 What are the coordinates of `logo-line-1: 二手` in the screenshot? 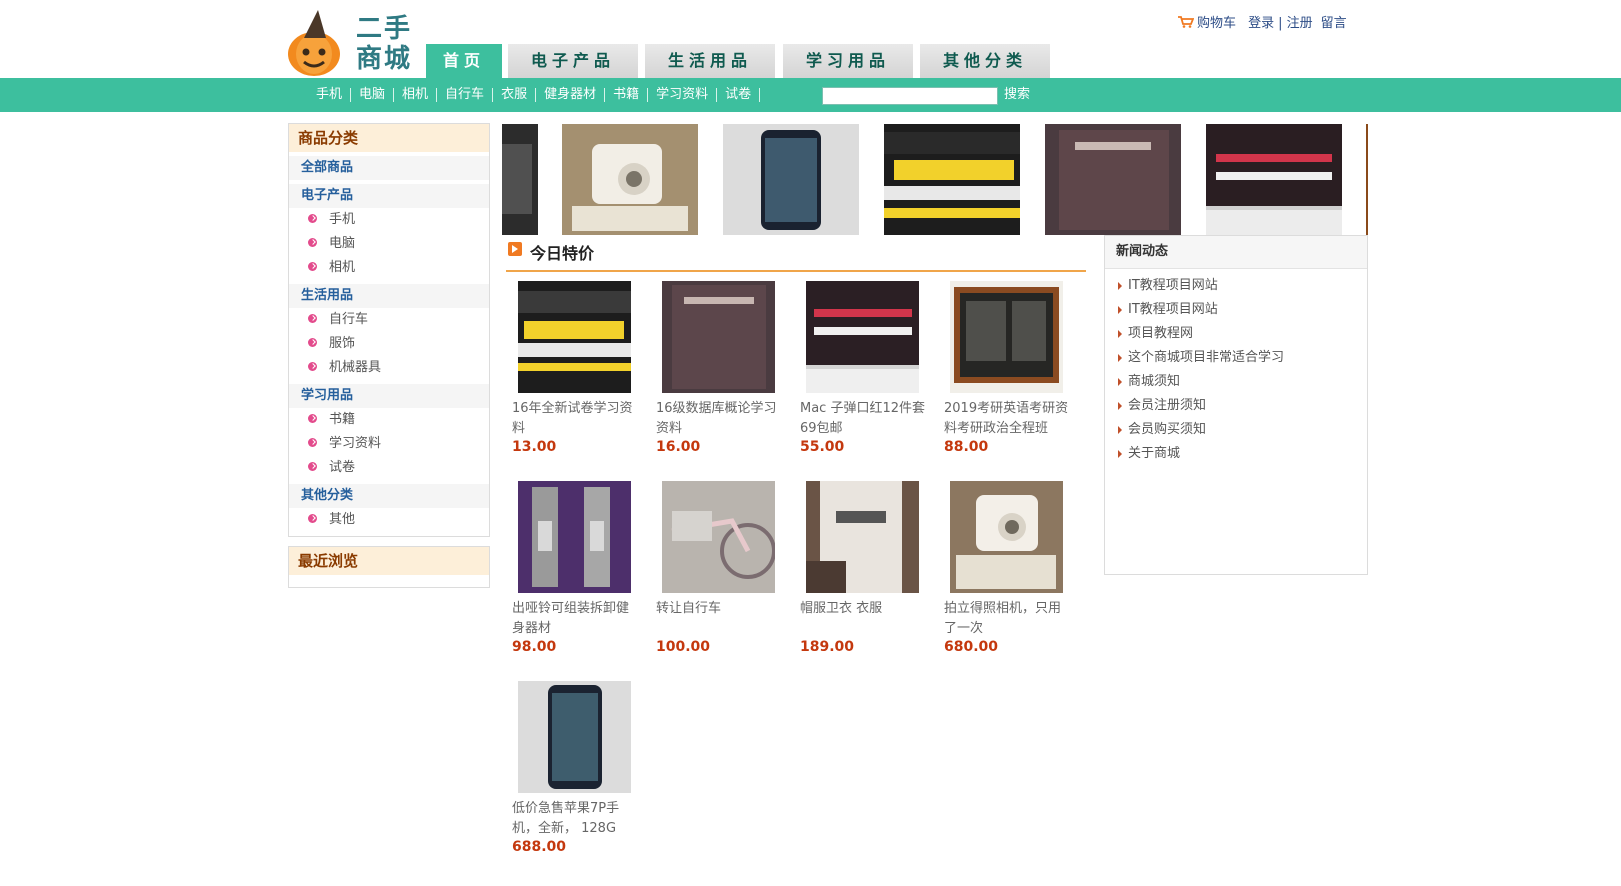 It's located at (384, 29).